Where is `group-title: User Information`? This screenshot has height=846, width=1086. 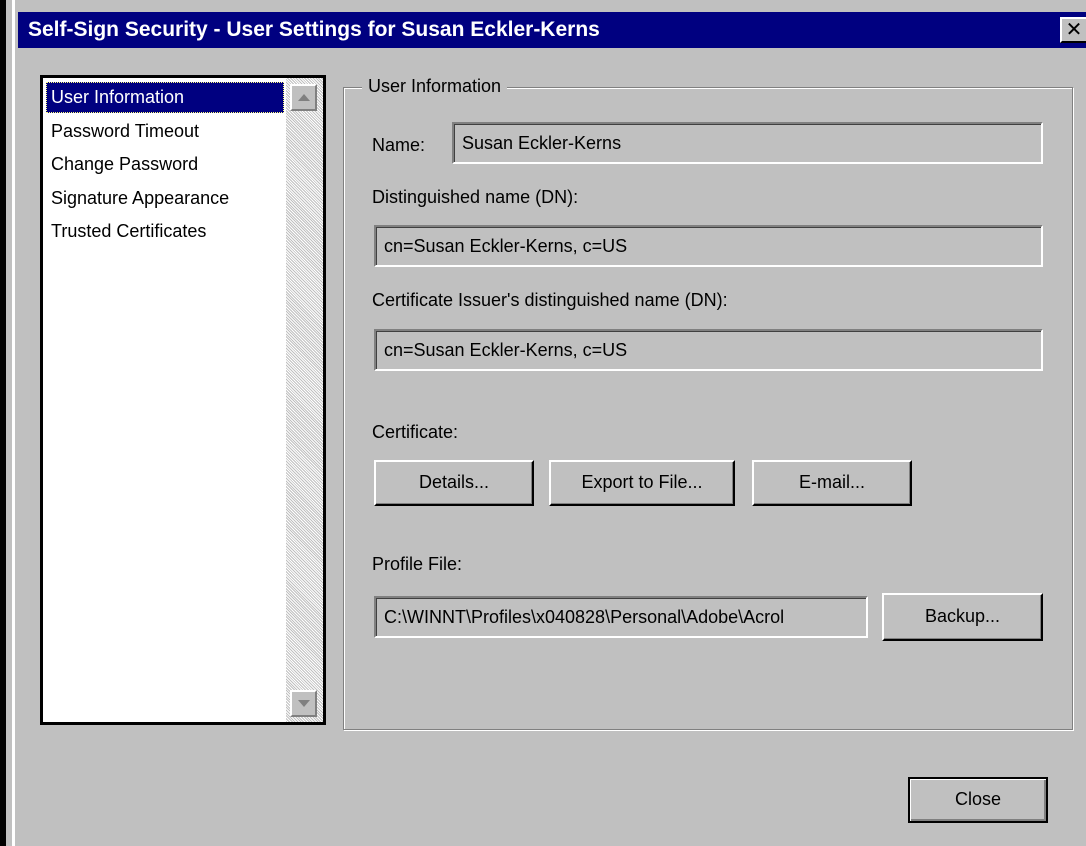 group-title: User Information is located at coordinates (435, 86).